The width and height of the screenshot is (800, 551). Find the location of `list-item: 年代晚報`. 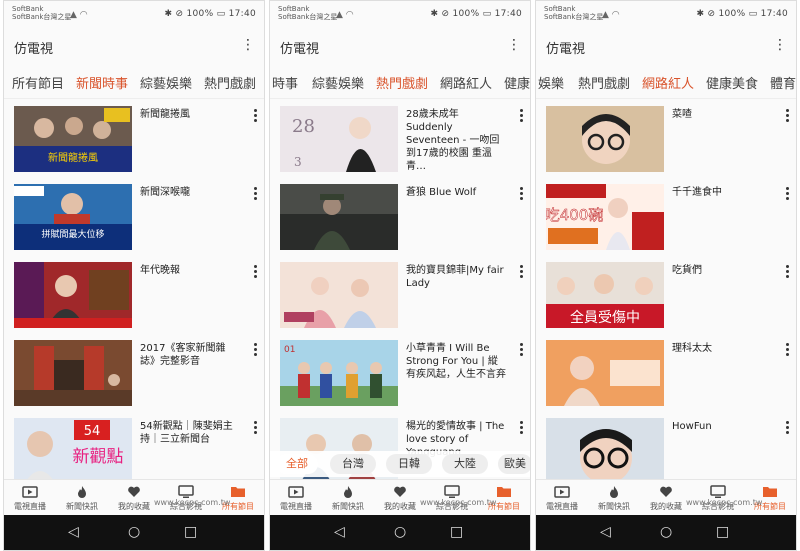

list-item: 年代晚報 is located at coordinates (134, 301).